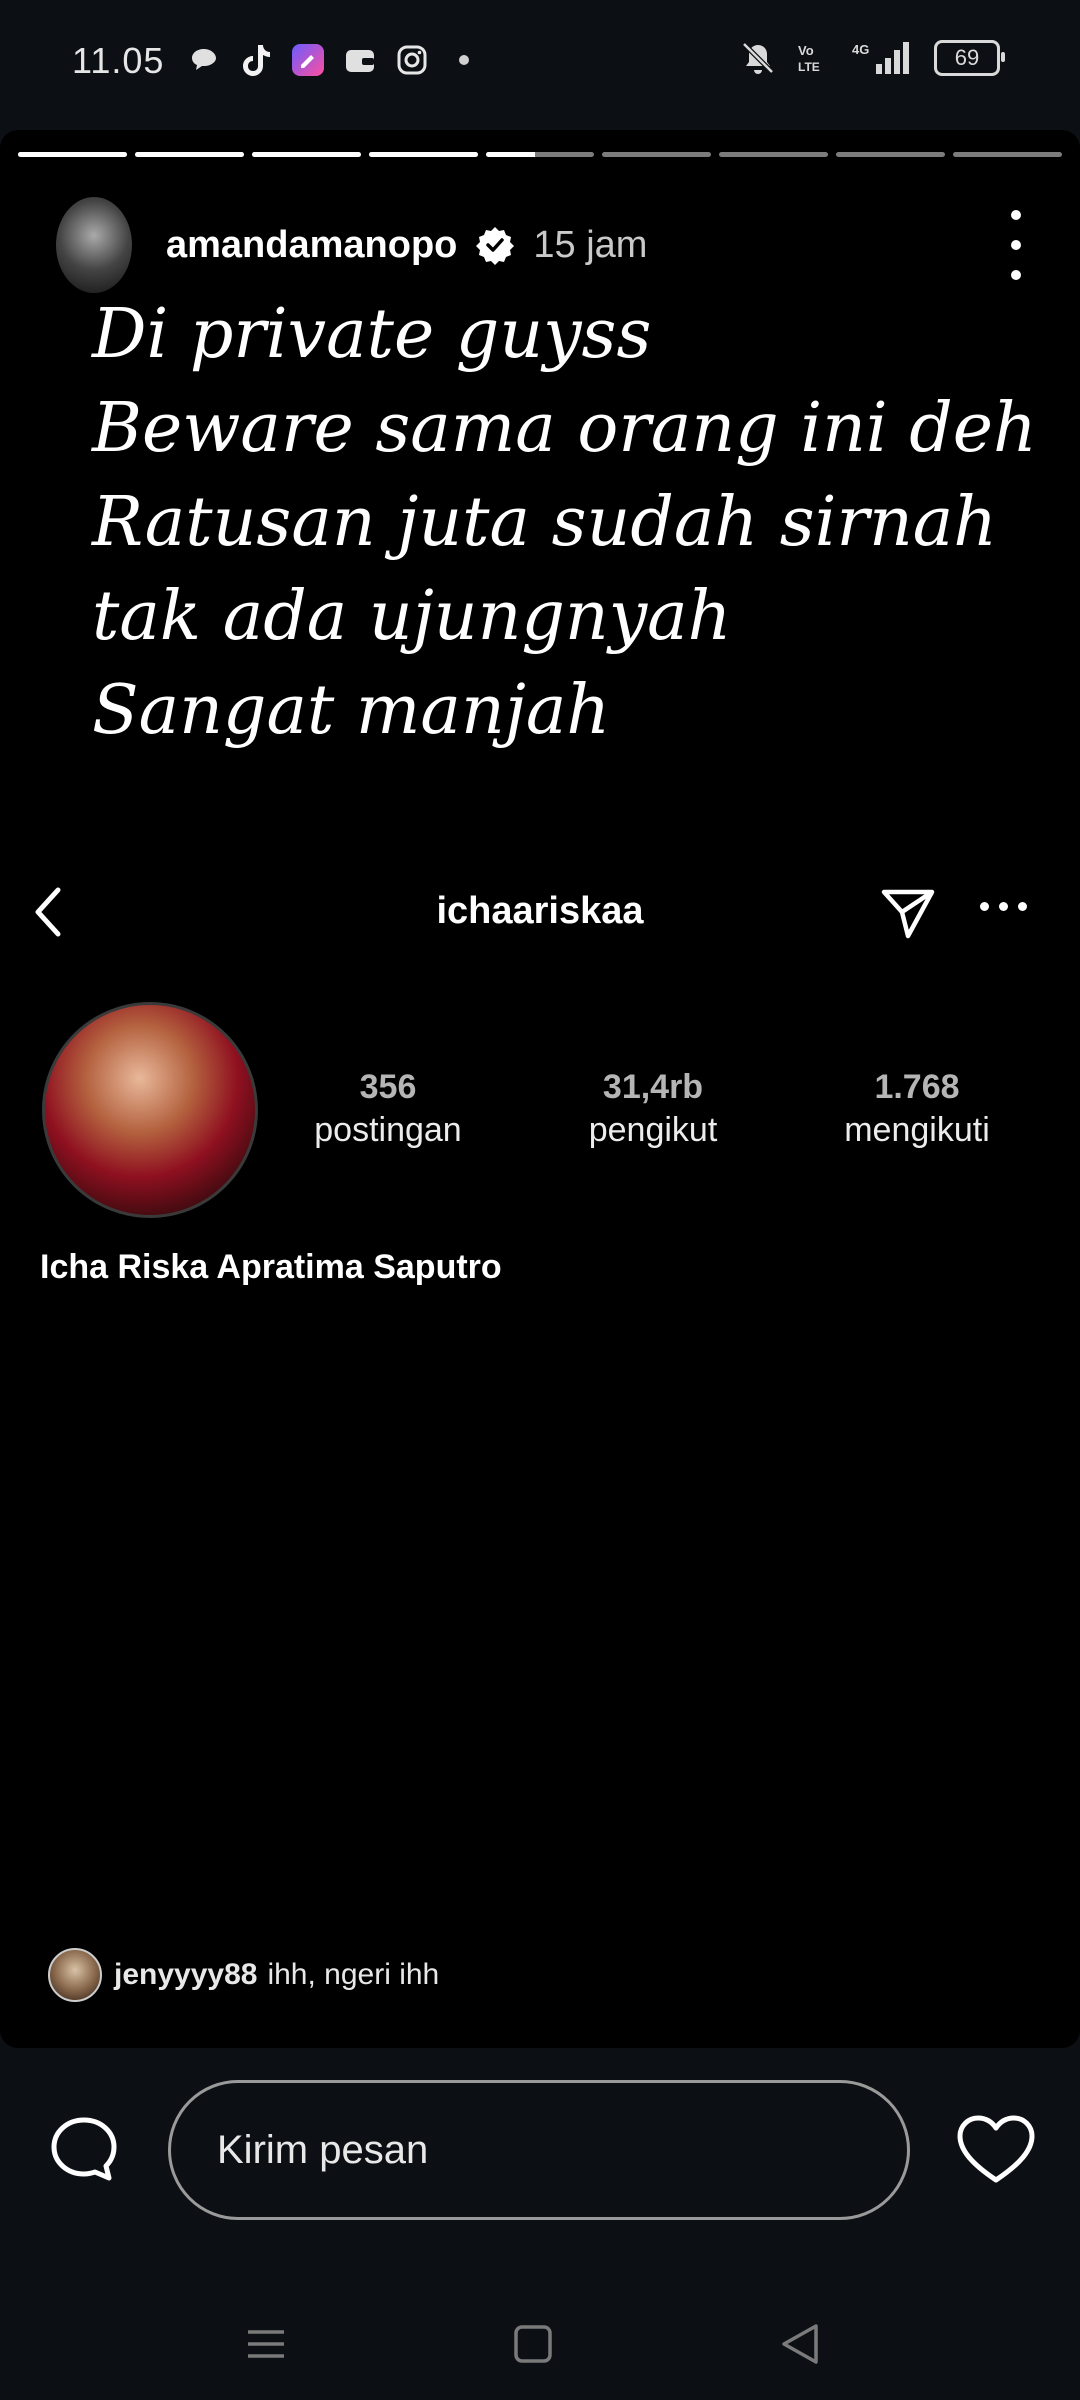  What do you see at coordinates (653, 1109) in the screenshot?
I see `stat-followers: 31,4rb pengikut` at bounding box center [653, 1109].